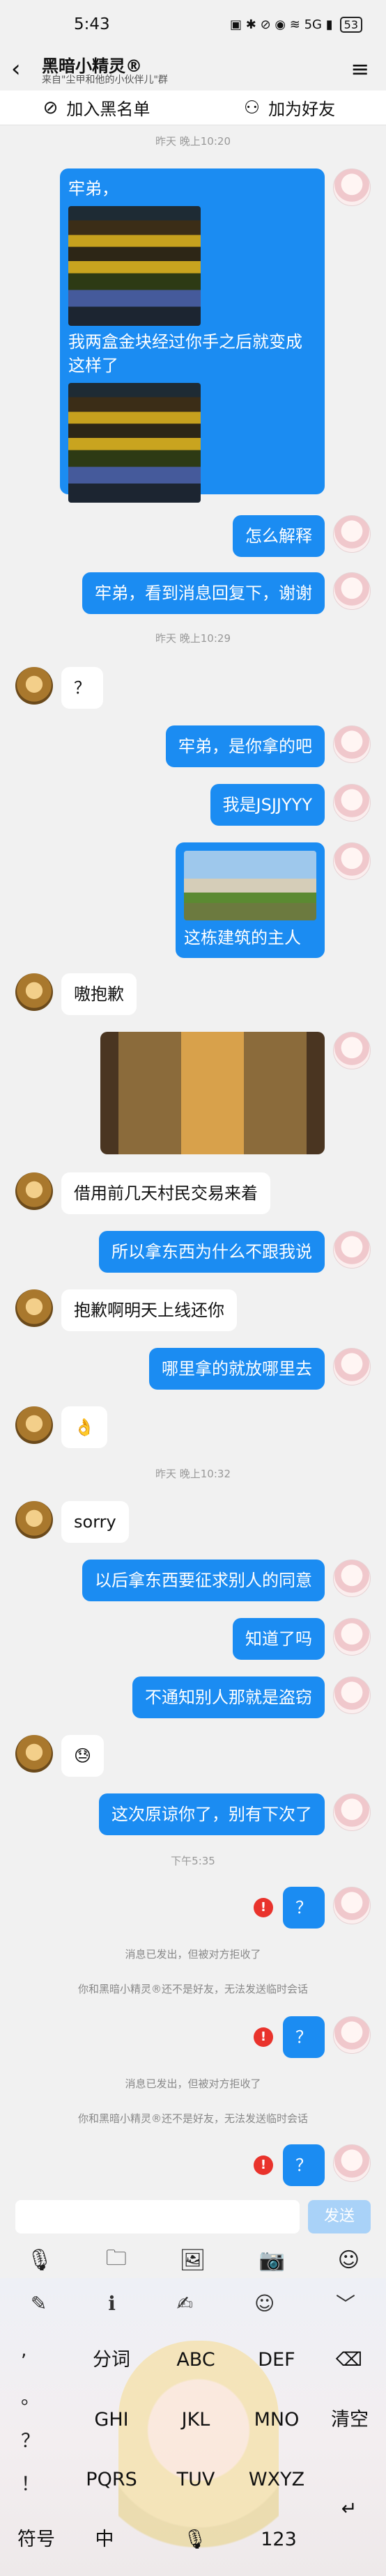  I want to click on keyboard-info-icon: ℹ, so click(112, 2303).